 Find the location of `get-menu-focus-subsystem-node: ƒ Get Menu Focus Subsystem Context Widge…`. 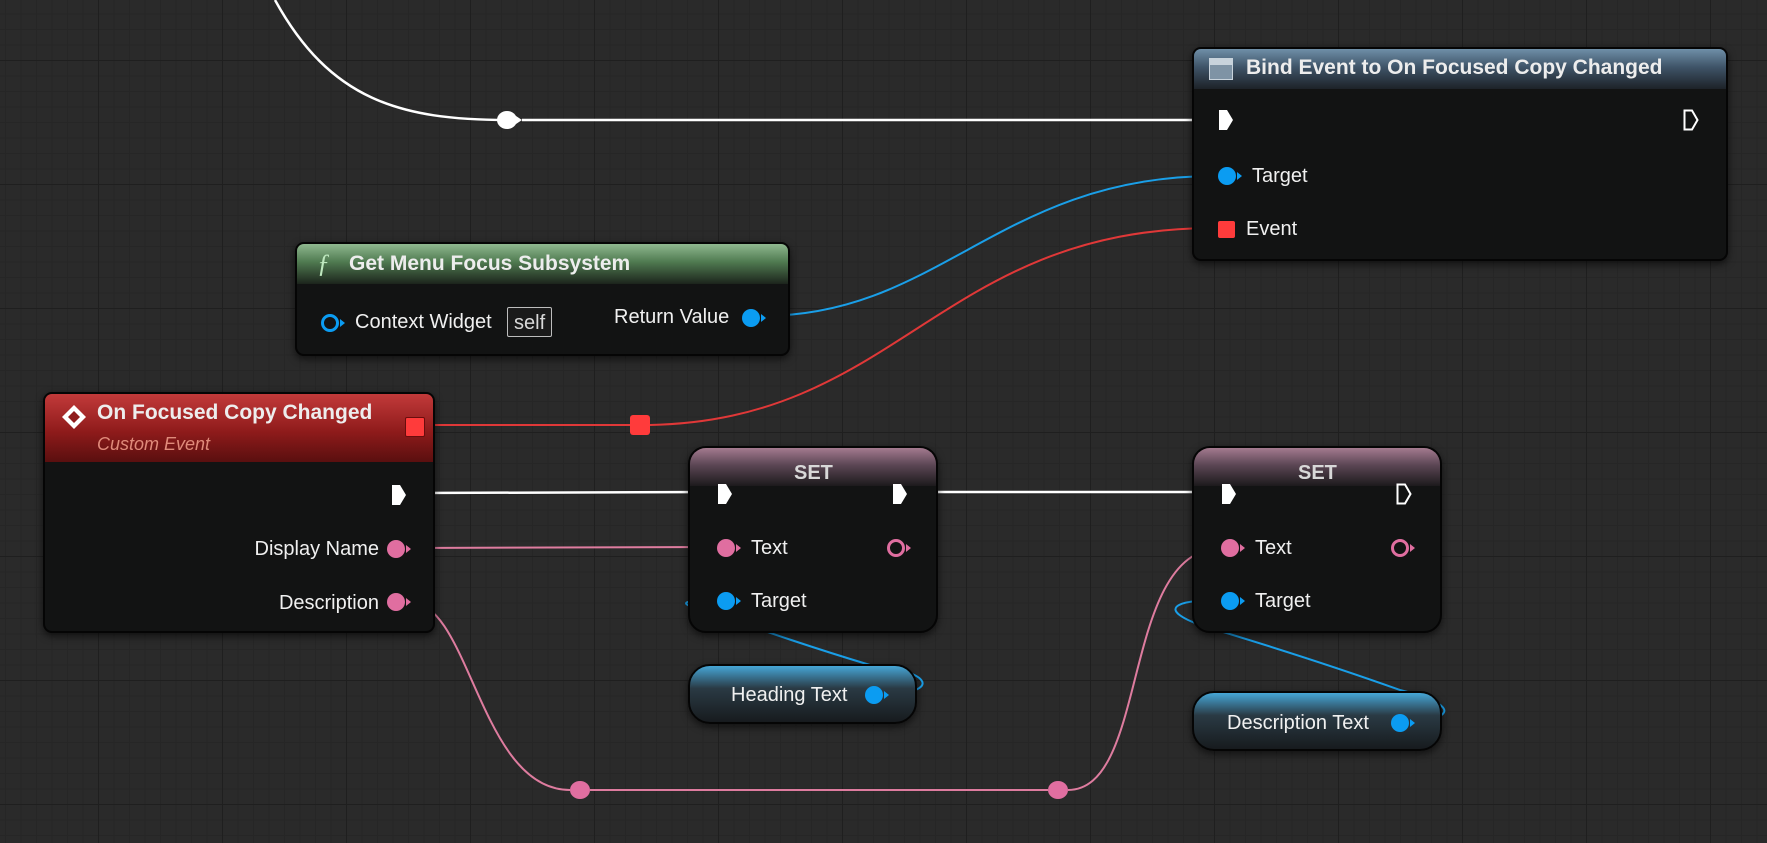

get-menu-focus-subsystem-node: ƒ Get Menu Focus Subsystem Context Widge… is located at coordinates (542, 299).